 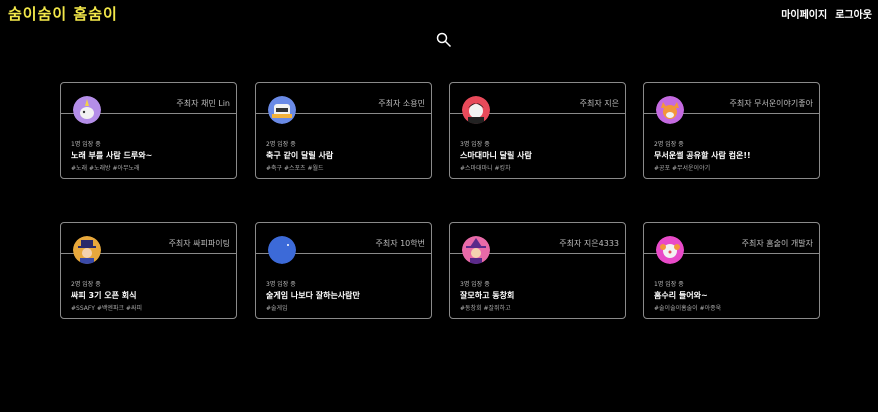 I want to click on room-tags: #술게임, so click(x=277, y=308).